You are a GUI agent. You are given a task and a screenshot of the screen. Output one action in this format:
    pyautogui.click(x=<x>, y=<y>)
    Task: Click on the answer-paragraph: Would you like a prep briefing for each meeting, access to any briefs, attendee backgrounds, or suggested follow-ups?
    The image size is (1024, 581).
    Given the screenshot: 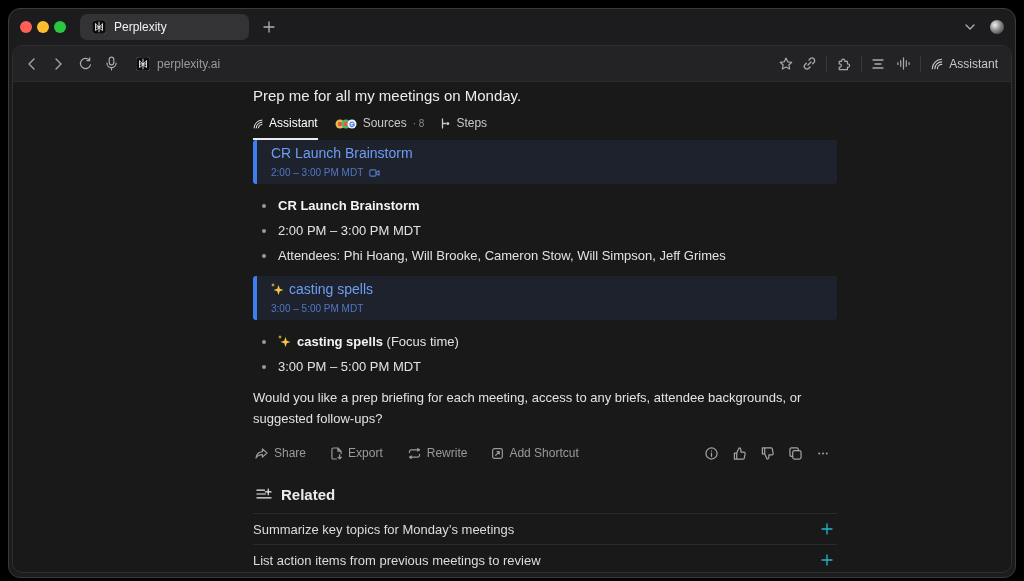 What is the action you would take?
    pyautogui.click(x=528, y=408)
    